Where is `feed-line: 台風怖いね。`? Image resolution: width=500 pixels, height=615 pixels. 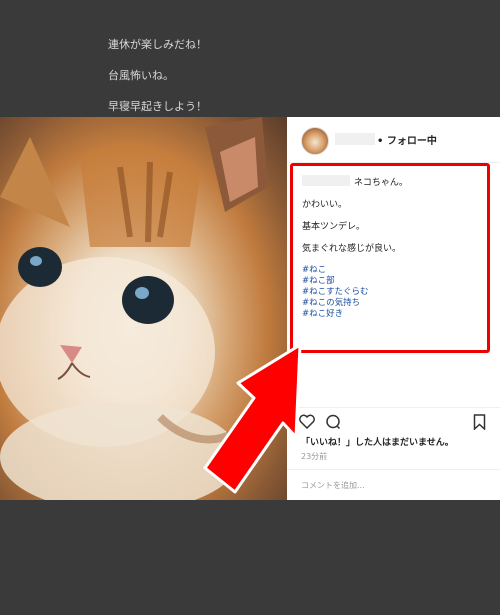
feed-line: 台風怖いね。 is located at coordinates (141, 75).